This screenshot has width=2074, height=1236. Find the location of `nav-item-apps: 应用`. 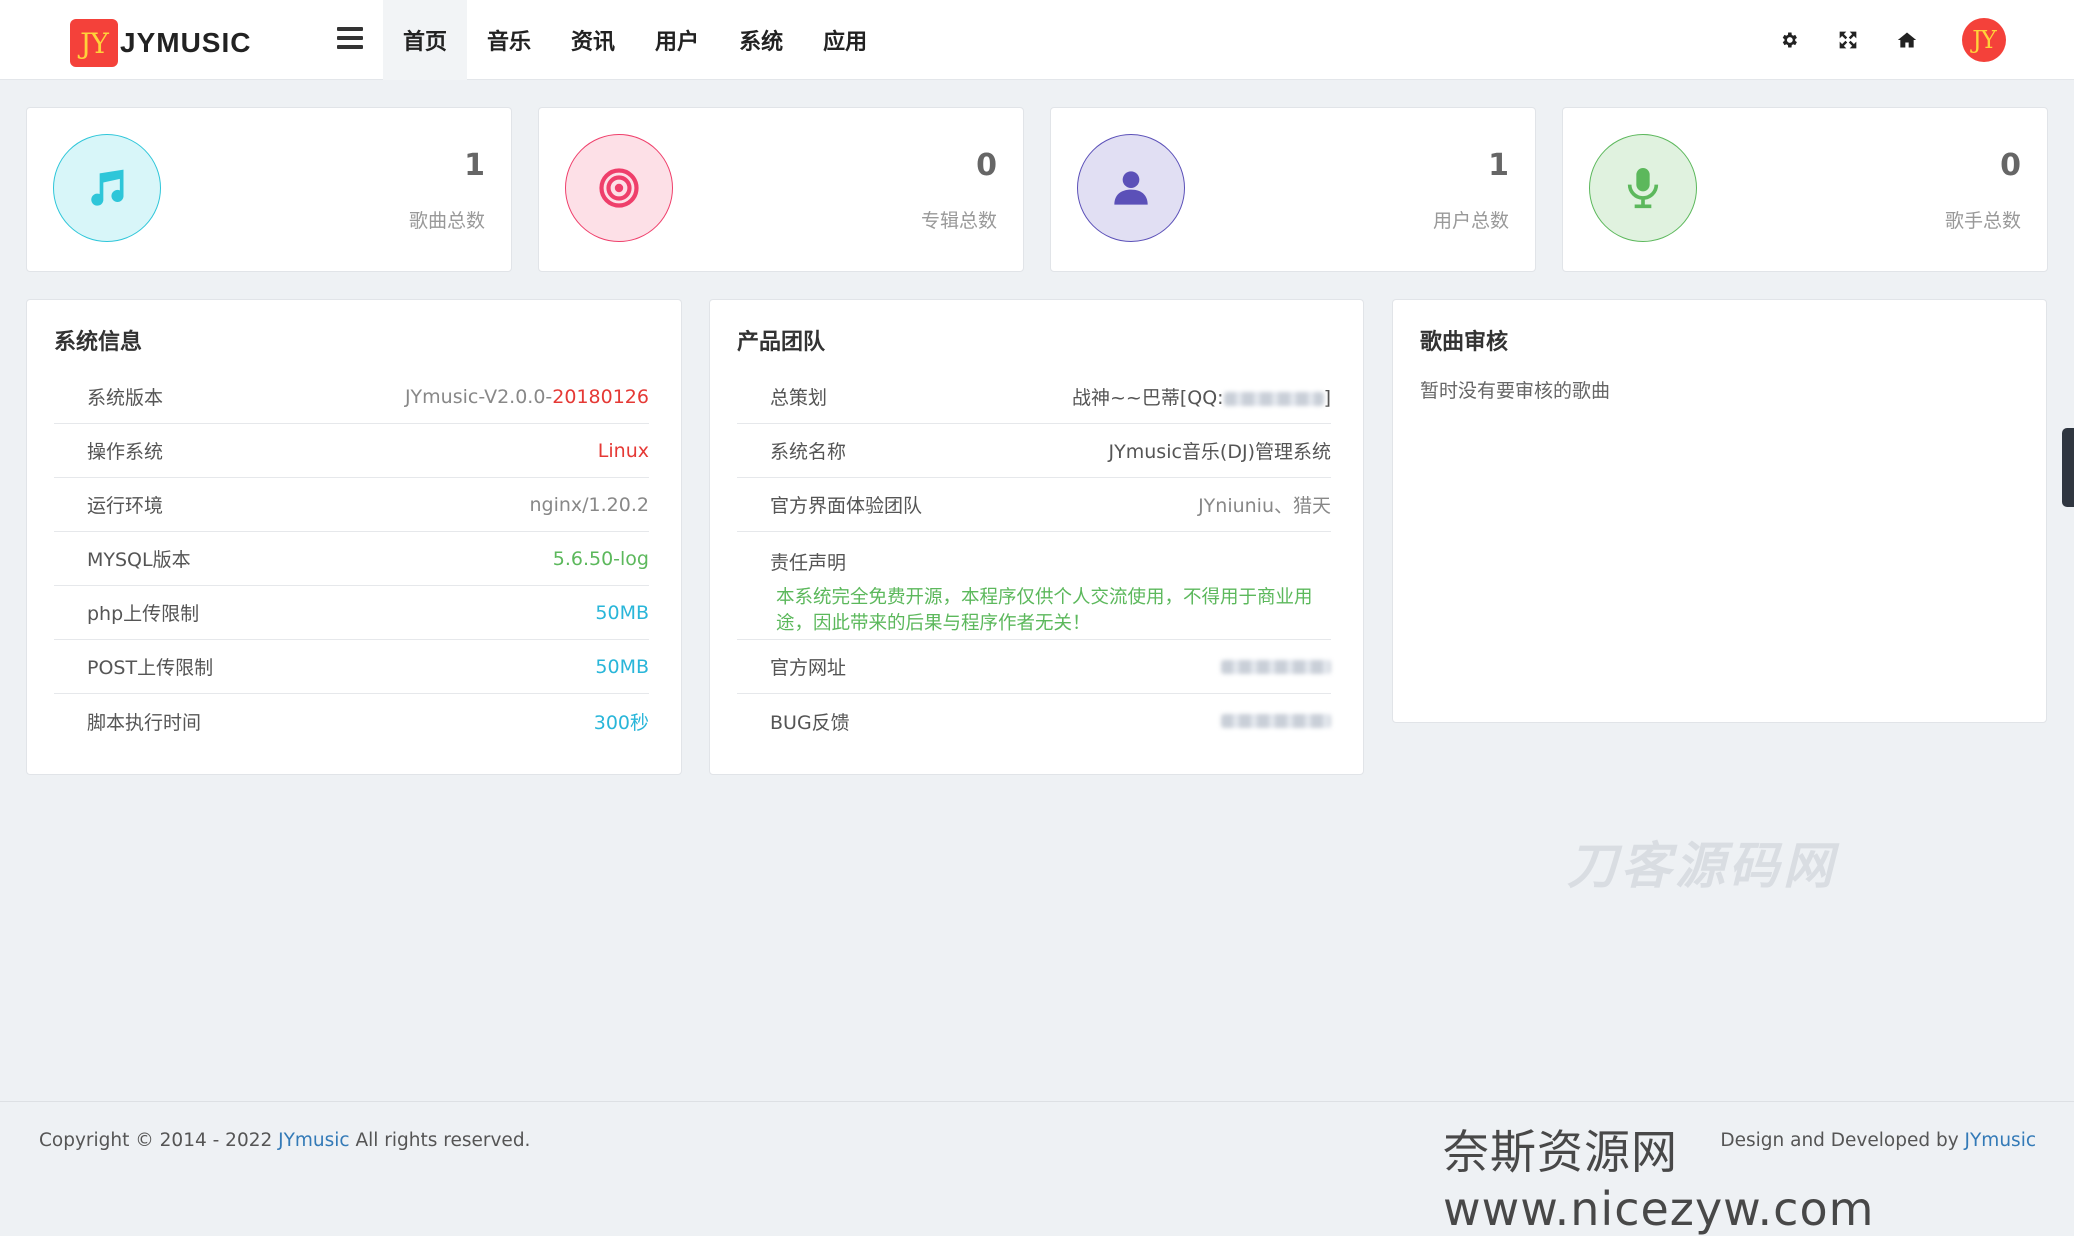

nav-item-apps: 应用 is located at coordinates (845, 40).